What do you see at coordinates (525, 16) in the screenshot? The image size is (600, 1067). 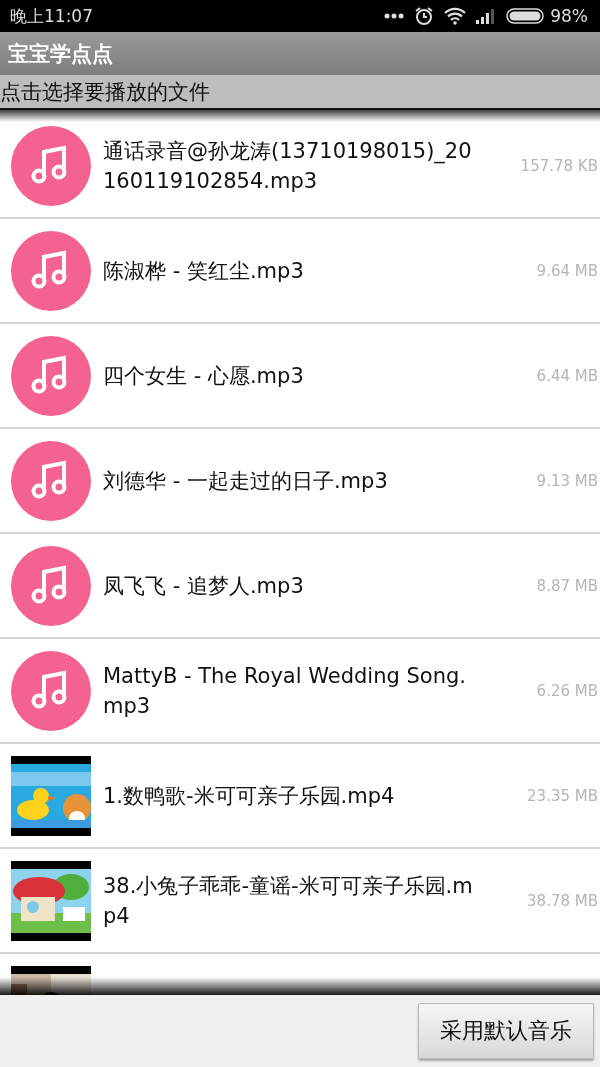 I see `battery-icon` at bounding box center [525, 16].